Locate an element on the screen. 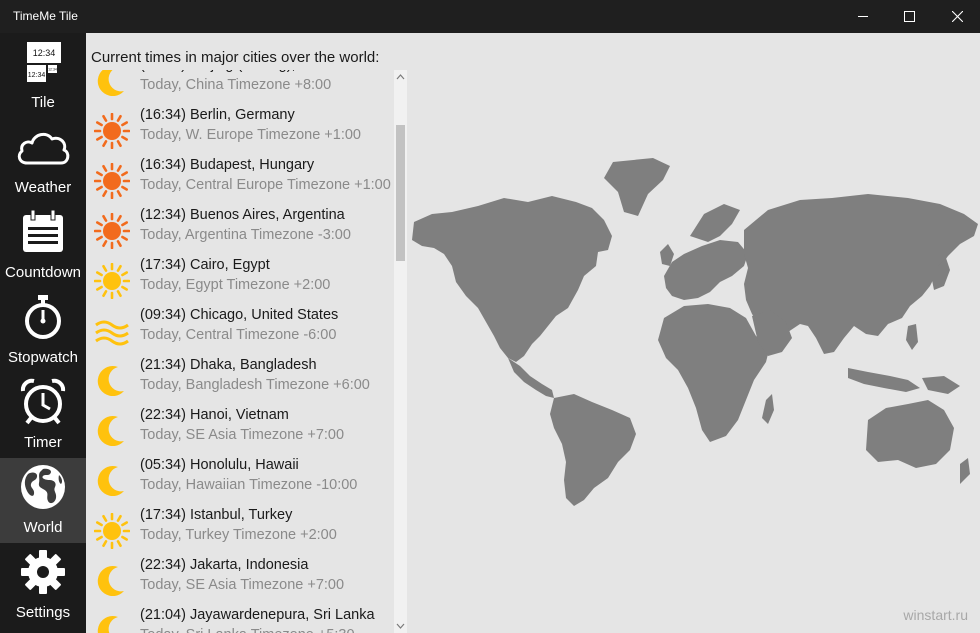  minimize-button is located at coordinates (863, 16).